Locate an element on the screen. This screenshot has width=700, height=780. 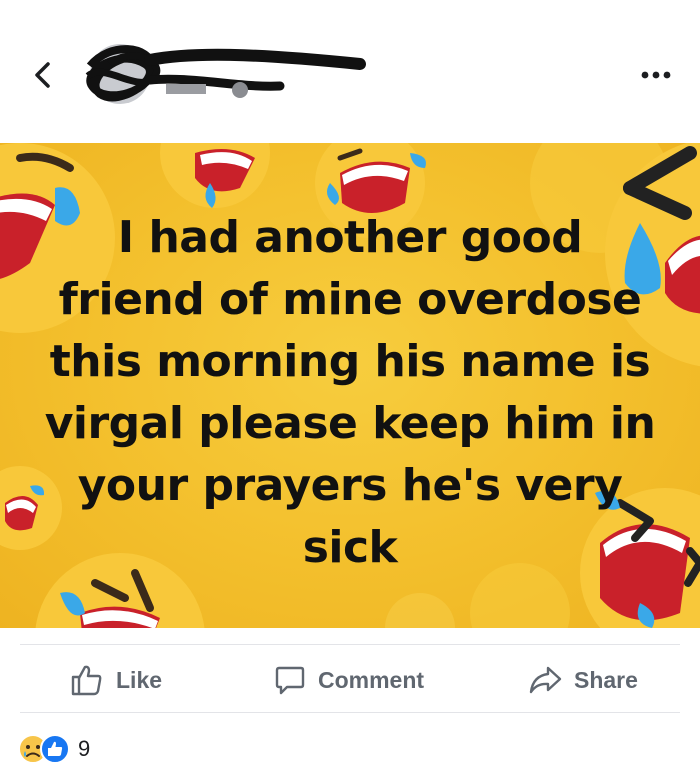
action-bar: Like Comment Share is located at coordinates (350, 680).